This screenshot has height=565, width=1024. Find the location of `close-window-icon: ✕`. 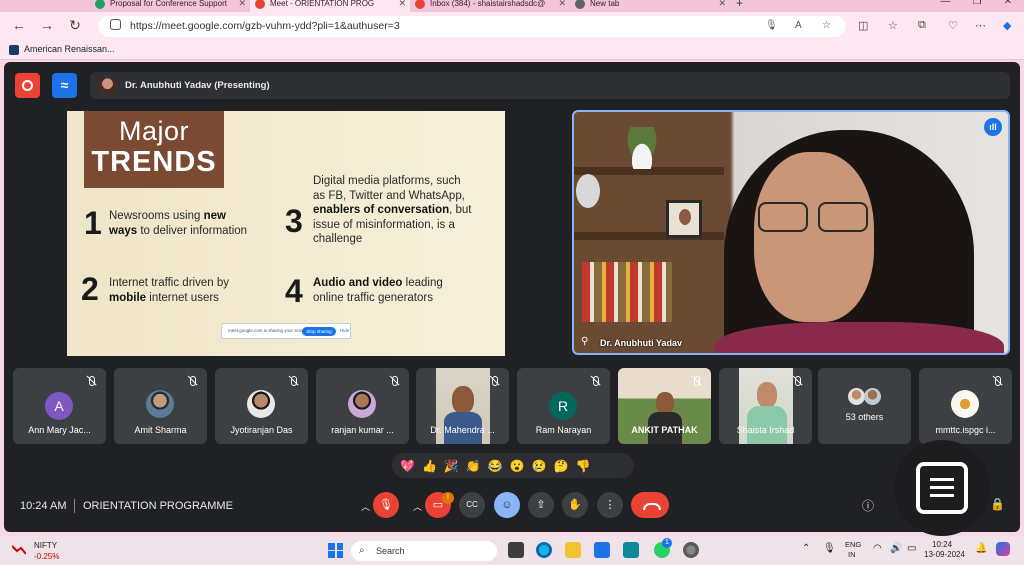

close-window-icon: ✕ is located at coordinates (1008, 6).